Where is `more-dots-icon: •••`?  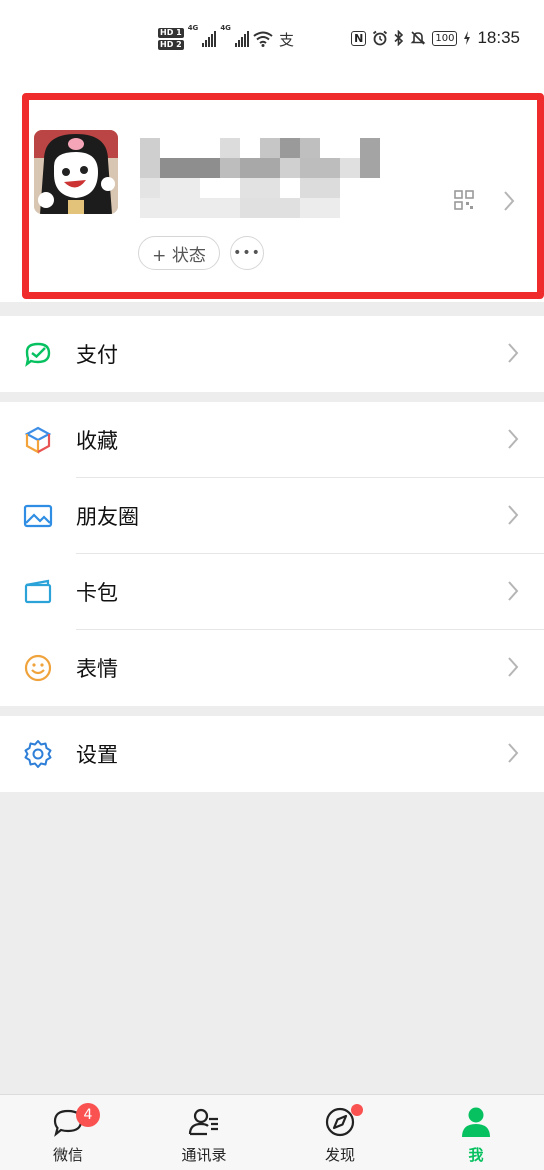
more-dots-icon: ••• is located at coordinates (247, 253).